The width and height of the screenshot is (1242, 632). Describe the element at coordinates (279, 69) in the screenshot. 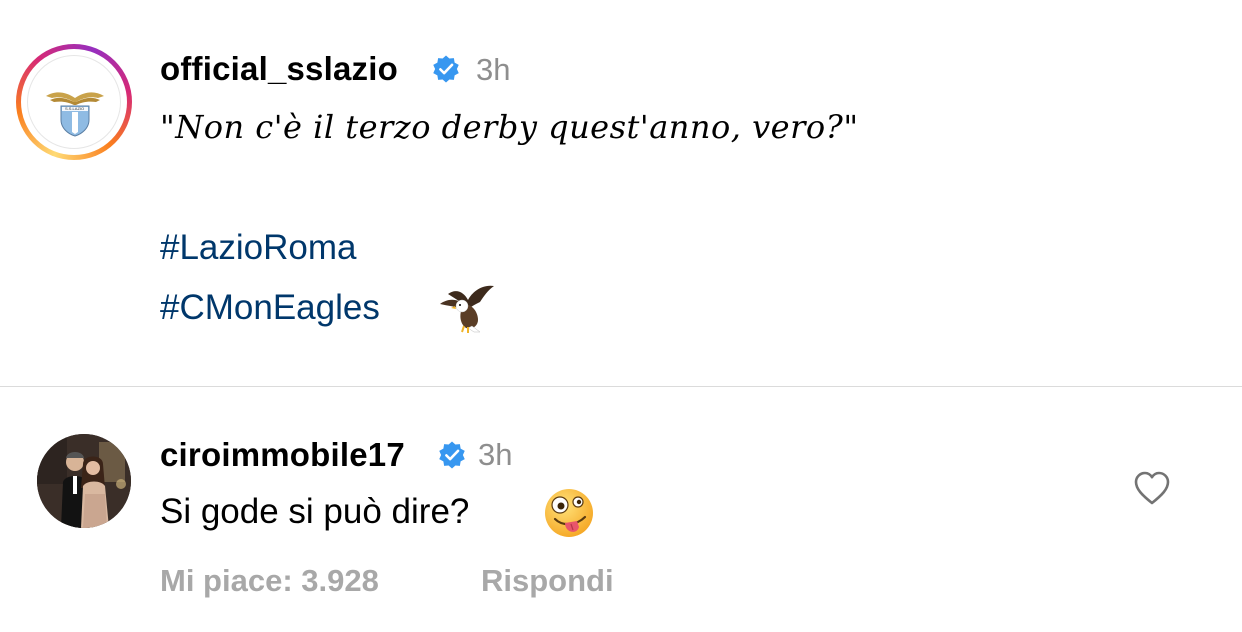

I see `post-username: official_sslazio` at that location.